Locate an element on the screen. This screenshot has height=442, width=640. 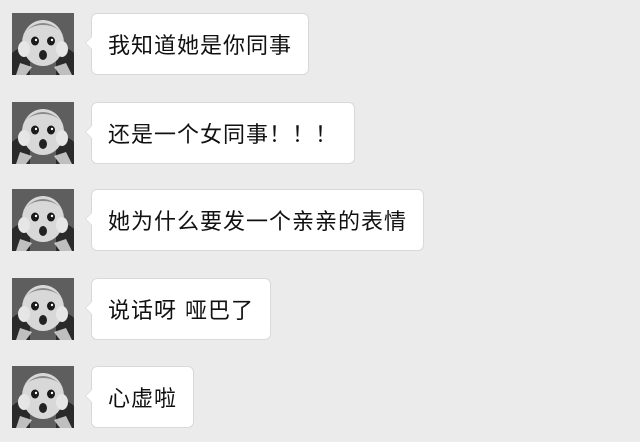
message-bubble: 心虚啦 is located at coordinates (139, 397).